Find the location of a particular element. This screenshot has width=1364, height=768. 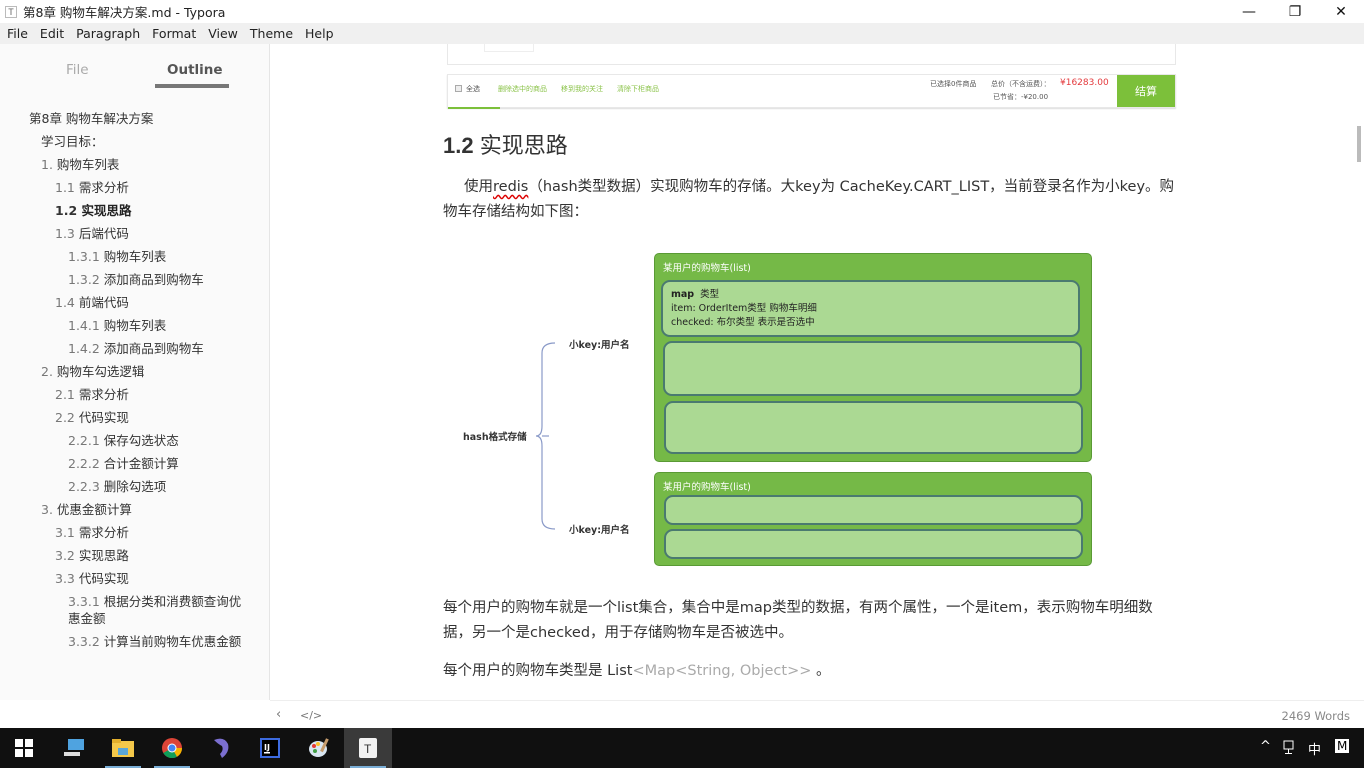

taskbar-dolphin-app is located at coordinates (221, 748).